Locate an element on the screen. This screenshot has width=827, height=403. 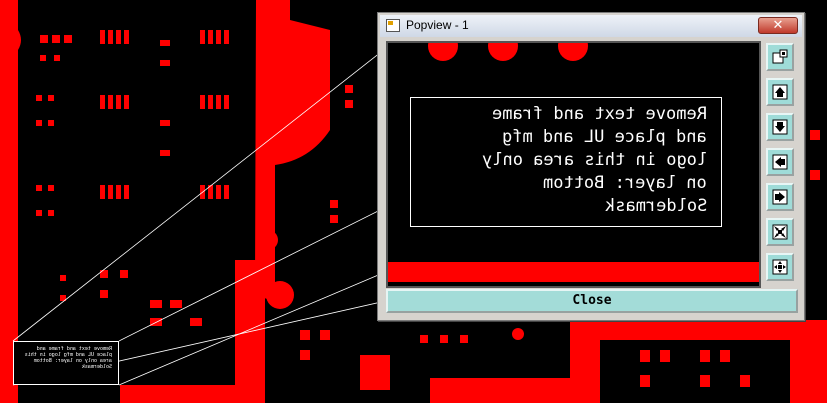
pan-down-icon is located at coordinates (780, 127).